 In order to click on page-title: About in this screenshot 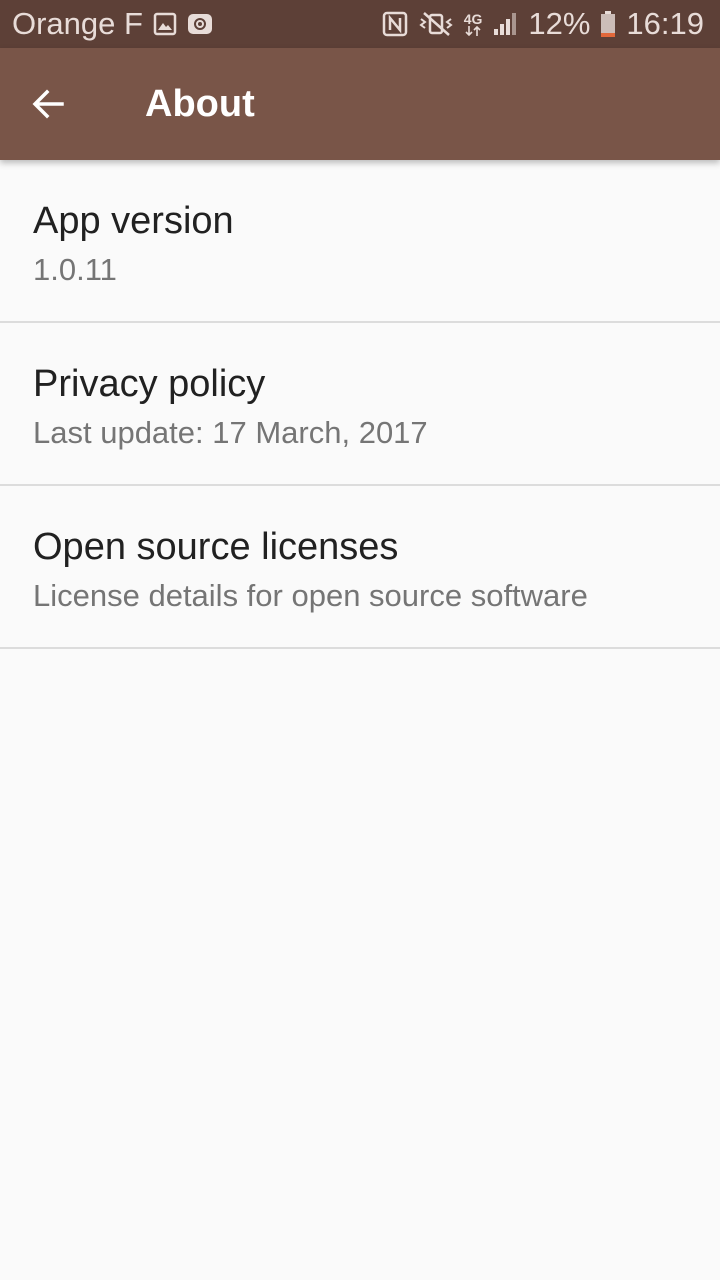, I will do `click(200, 104)`.